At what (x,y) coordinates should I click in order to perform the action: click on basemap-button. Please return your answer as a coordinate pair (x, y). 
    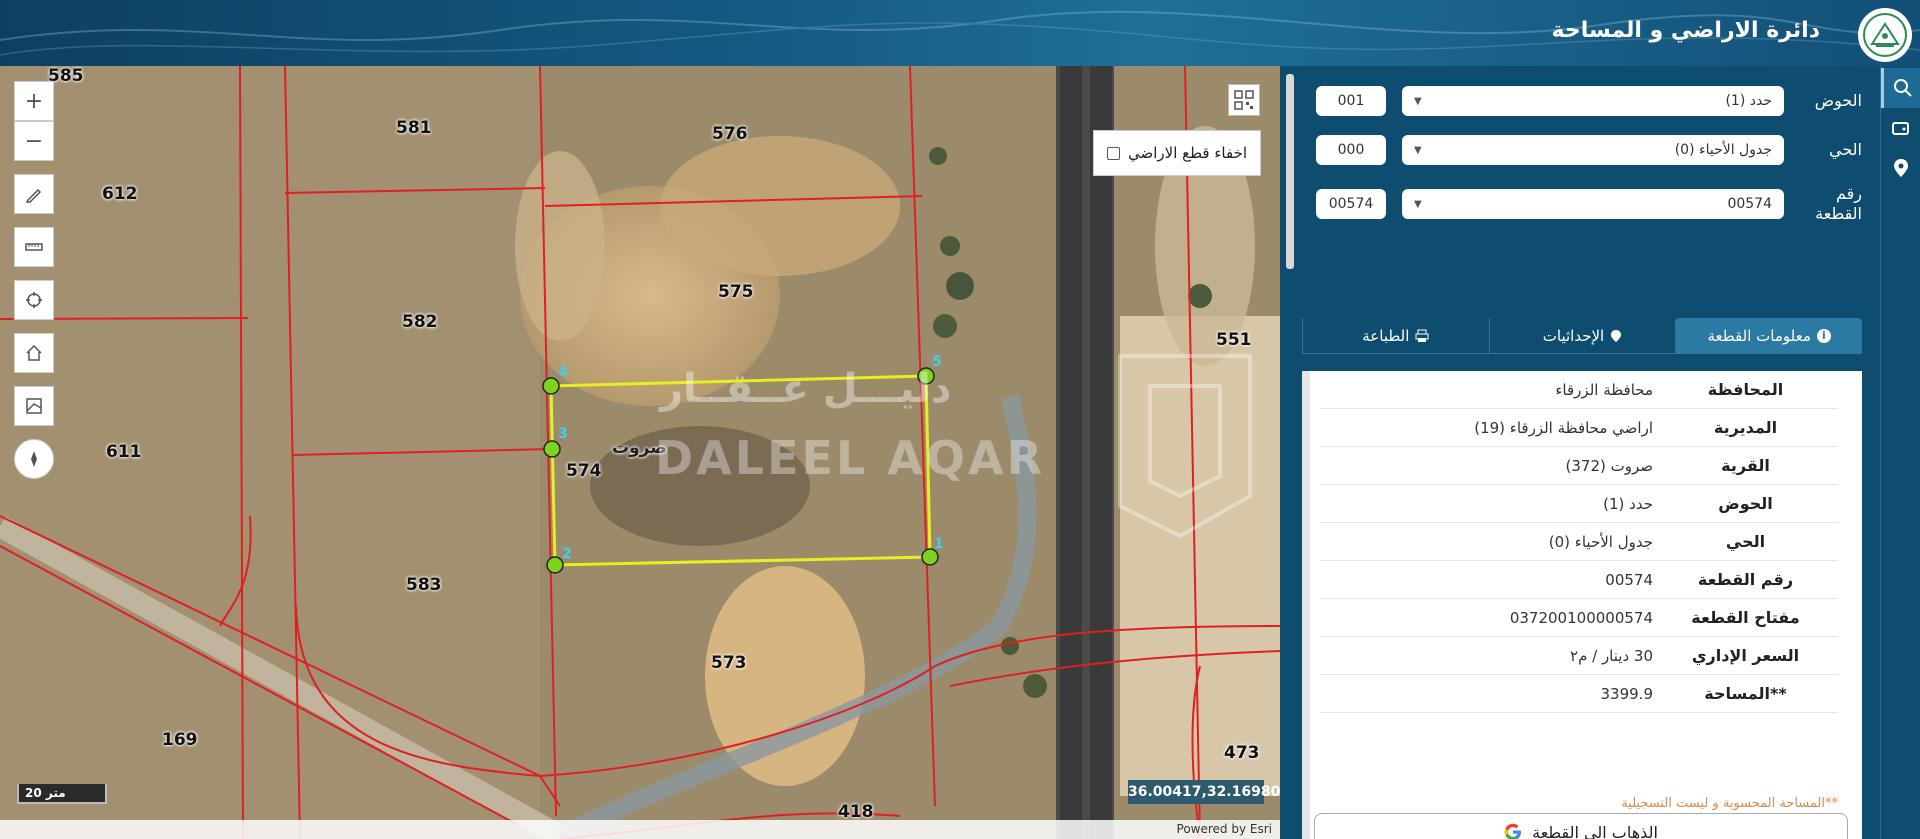
    Looking at the image, I should click on (34, 406).